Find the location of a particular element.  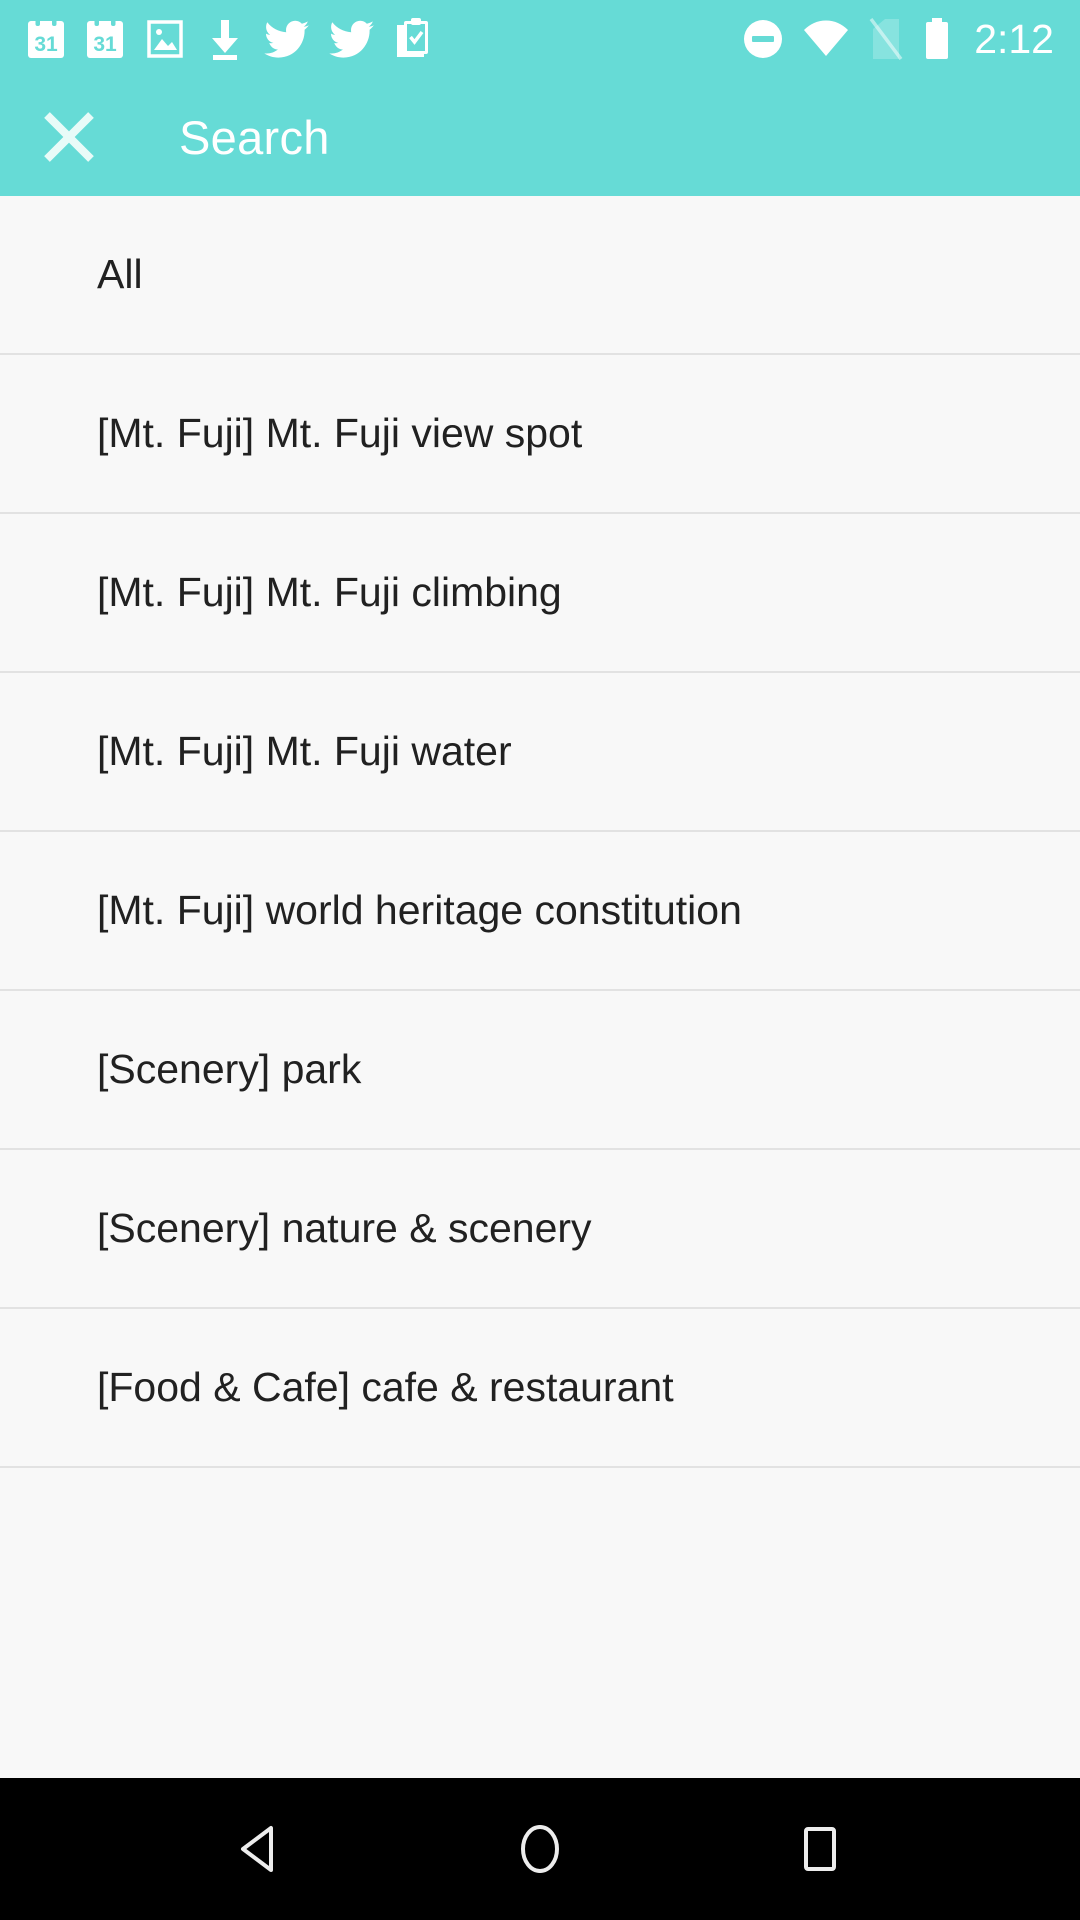

status-bar-notification-icons: 31 31 is located at coordinates (230, 39).